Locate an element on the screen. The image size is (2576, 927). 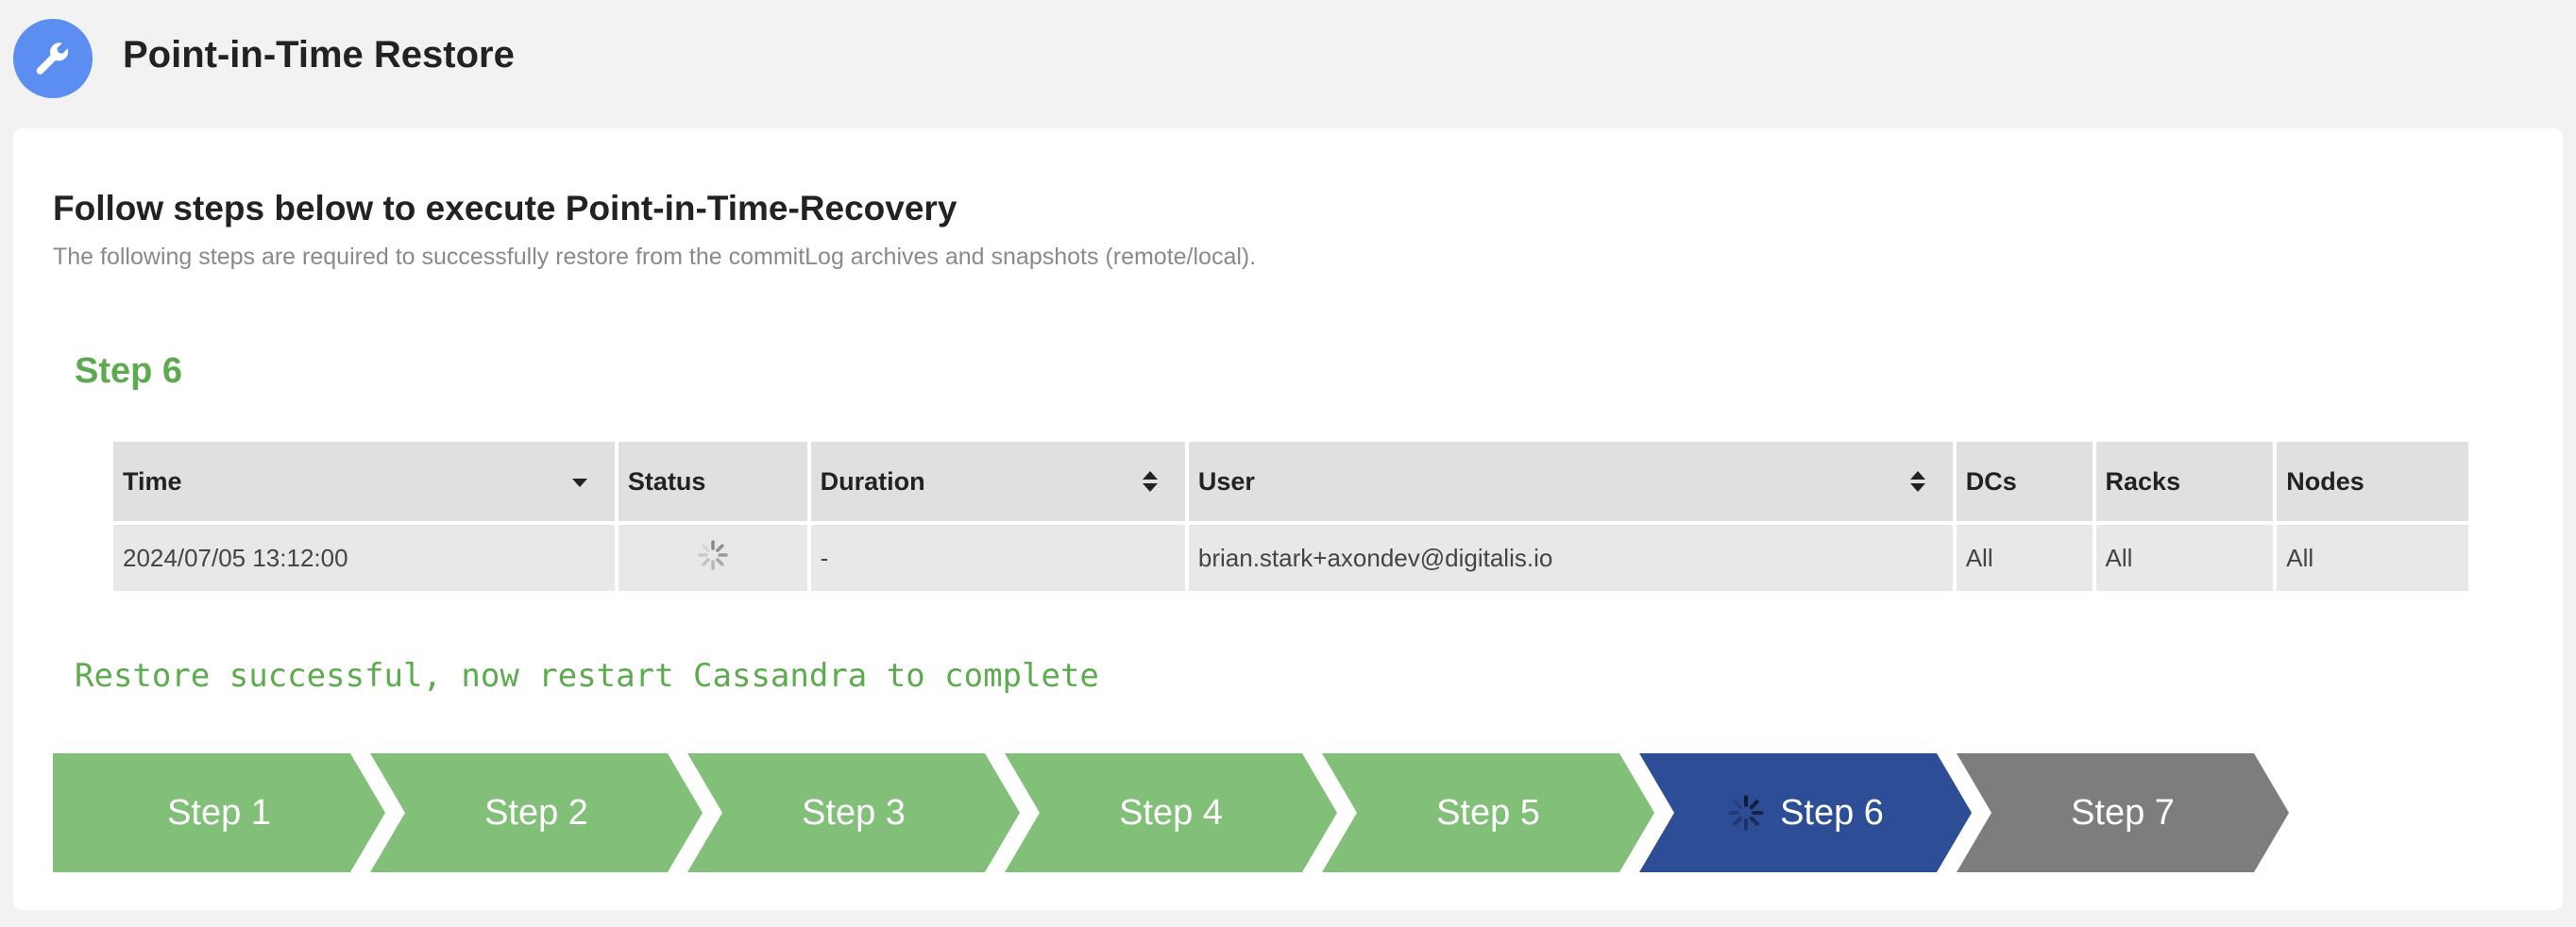
step-6: Step 6 is located at coordinates (1805, 813).